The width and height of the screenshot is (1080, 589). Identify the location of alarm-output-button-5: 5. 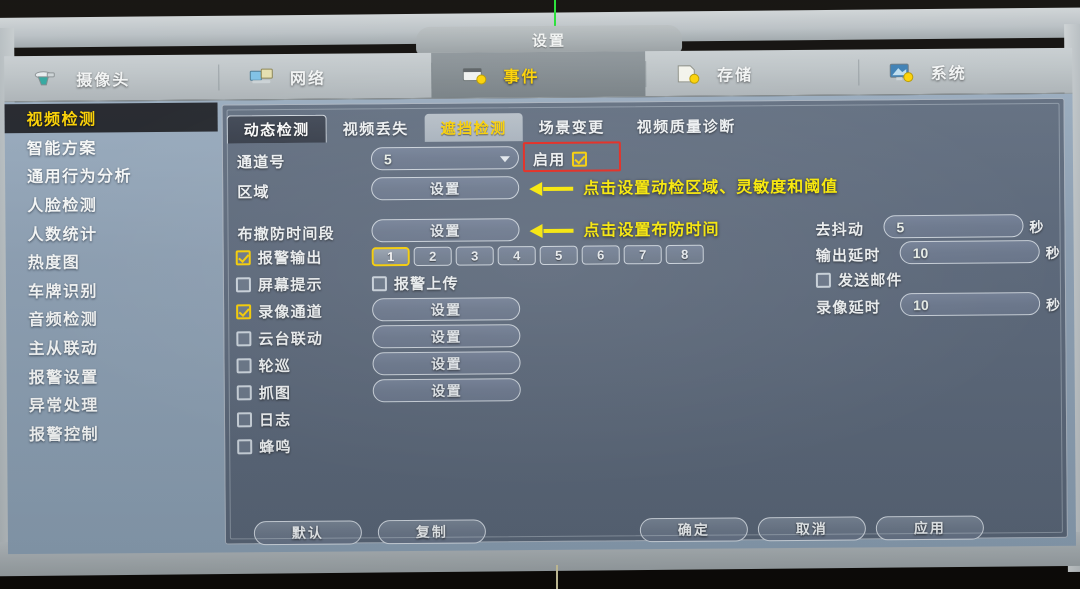
(558, 255).